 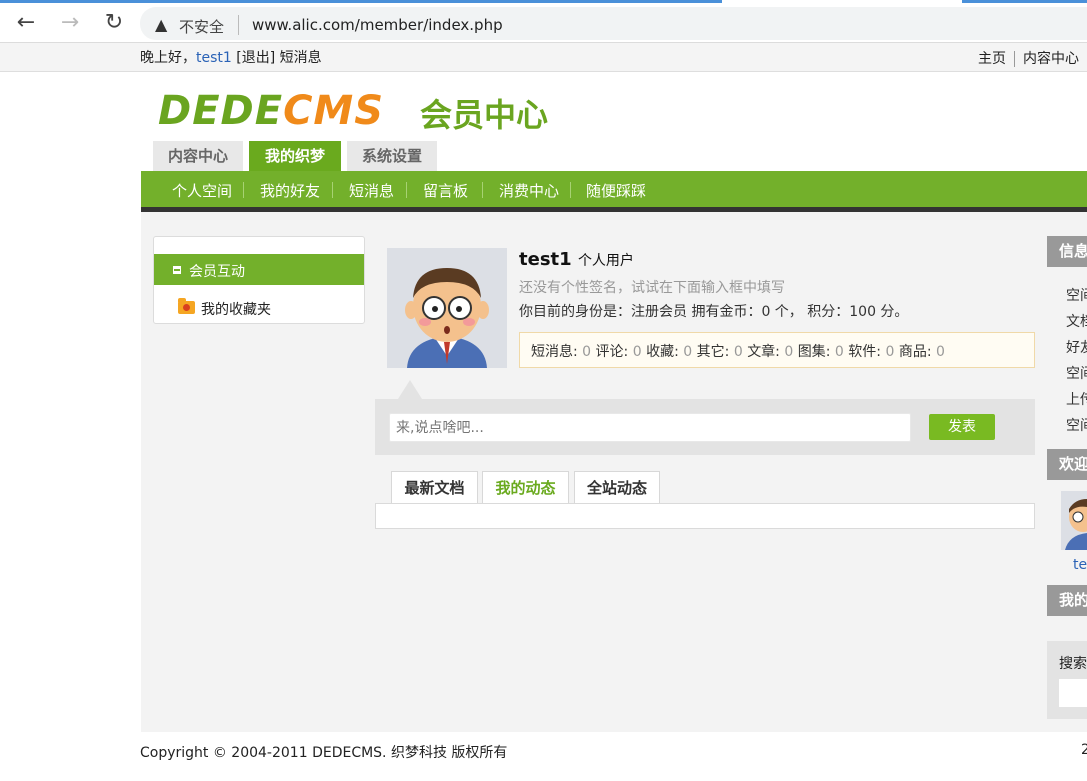 What do you see at coordinates (186, 306) in the screenshot?
I see `folder-icon` at bounding box center [186, 306].